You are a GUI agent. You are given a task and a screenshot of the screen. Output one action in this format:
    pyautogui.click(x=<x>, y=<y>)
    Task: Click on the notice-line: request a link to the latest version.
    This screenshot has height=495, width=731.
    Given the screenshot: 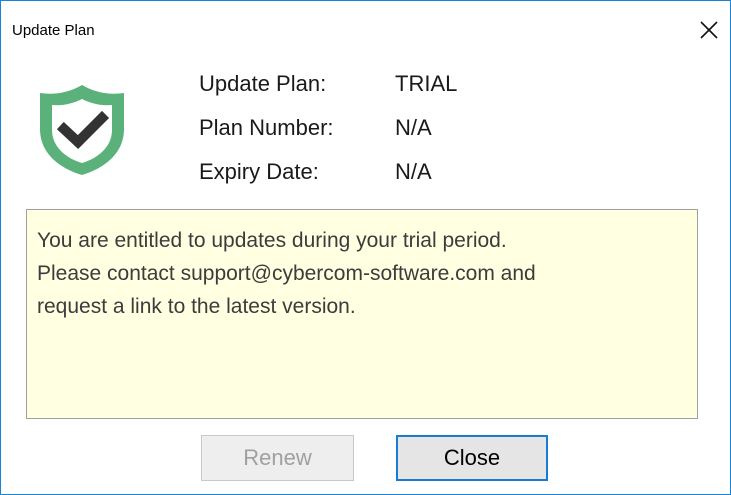 What is the action you would take?
    pyautogui.click(x=196, y=306)
    